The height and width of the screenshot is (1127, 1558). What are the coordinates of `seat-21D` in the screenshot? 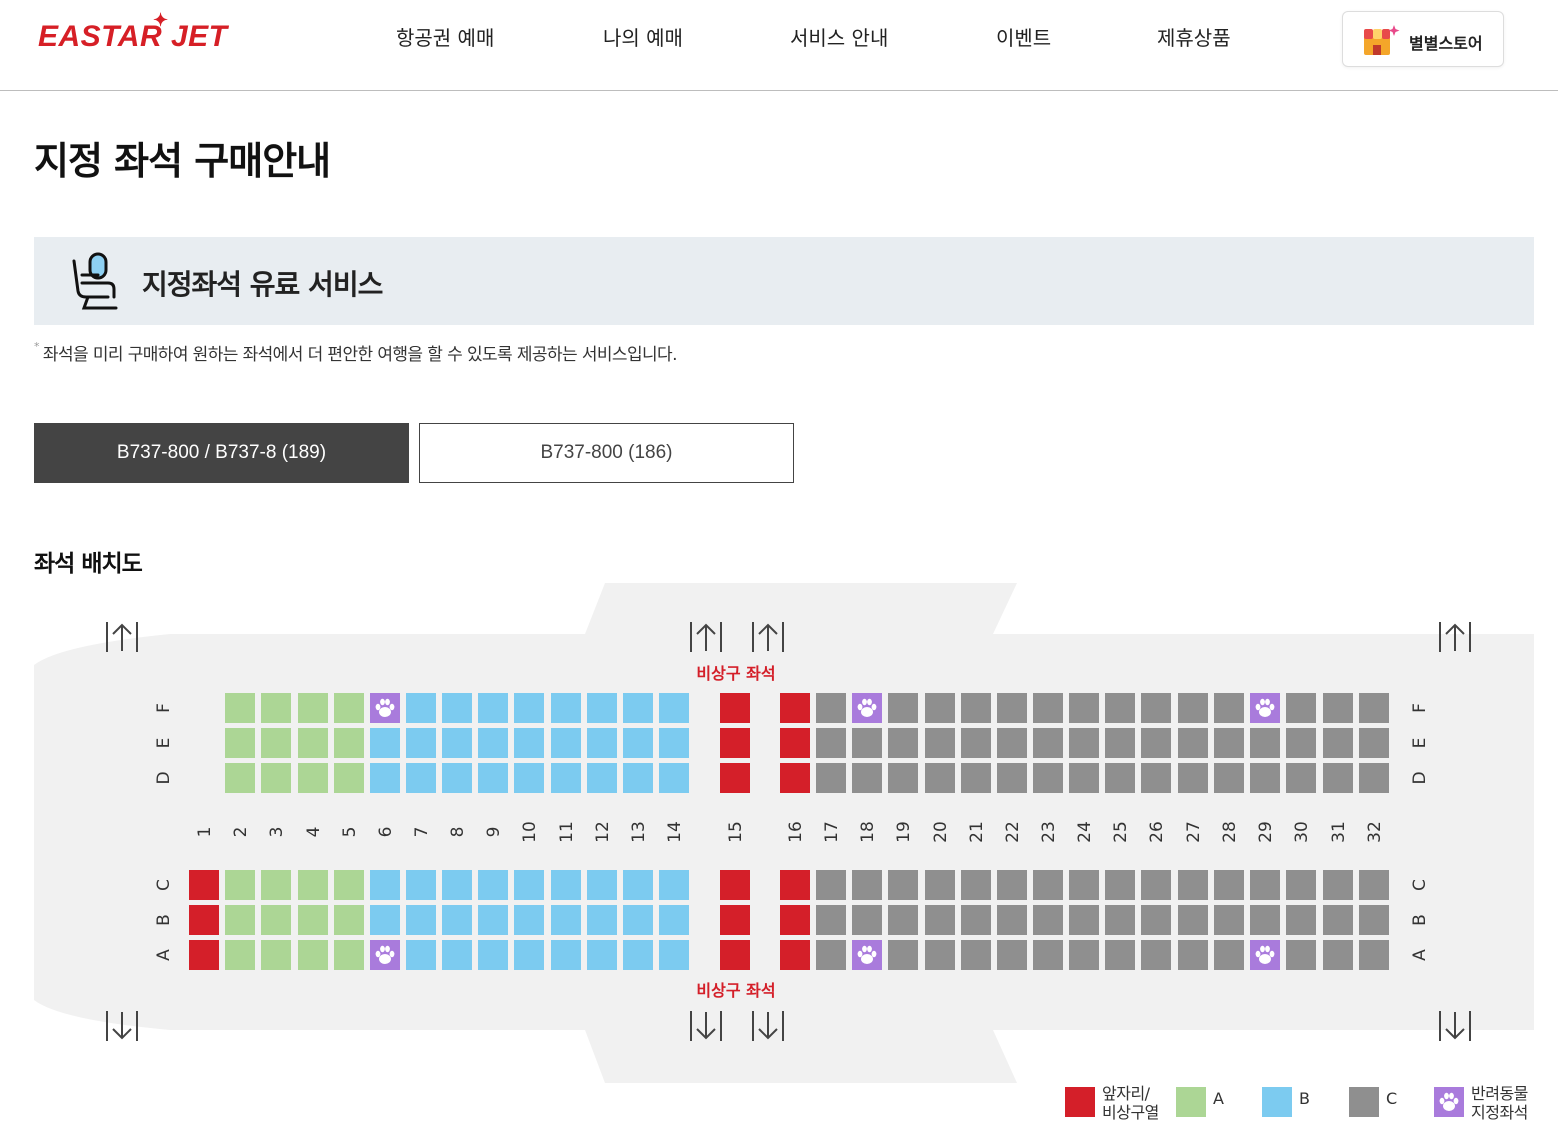 It's located at (976, 778).